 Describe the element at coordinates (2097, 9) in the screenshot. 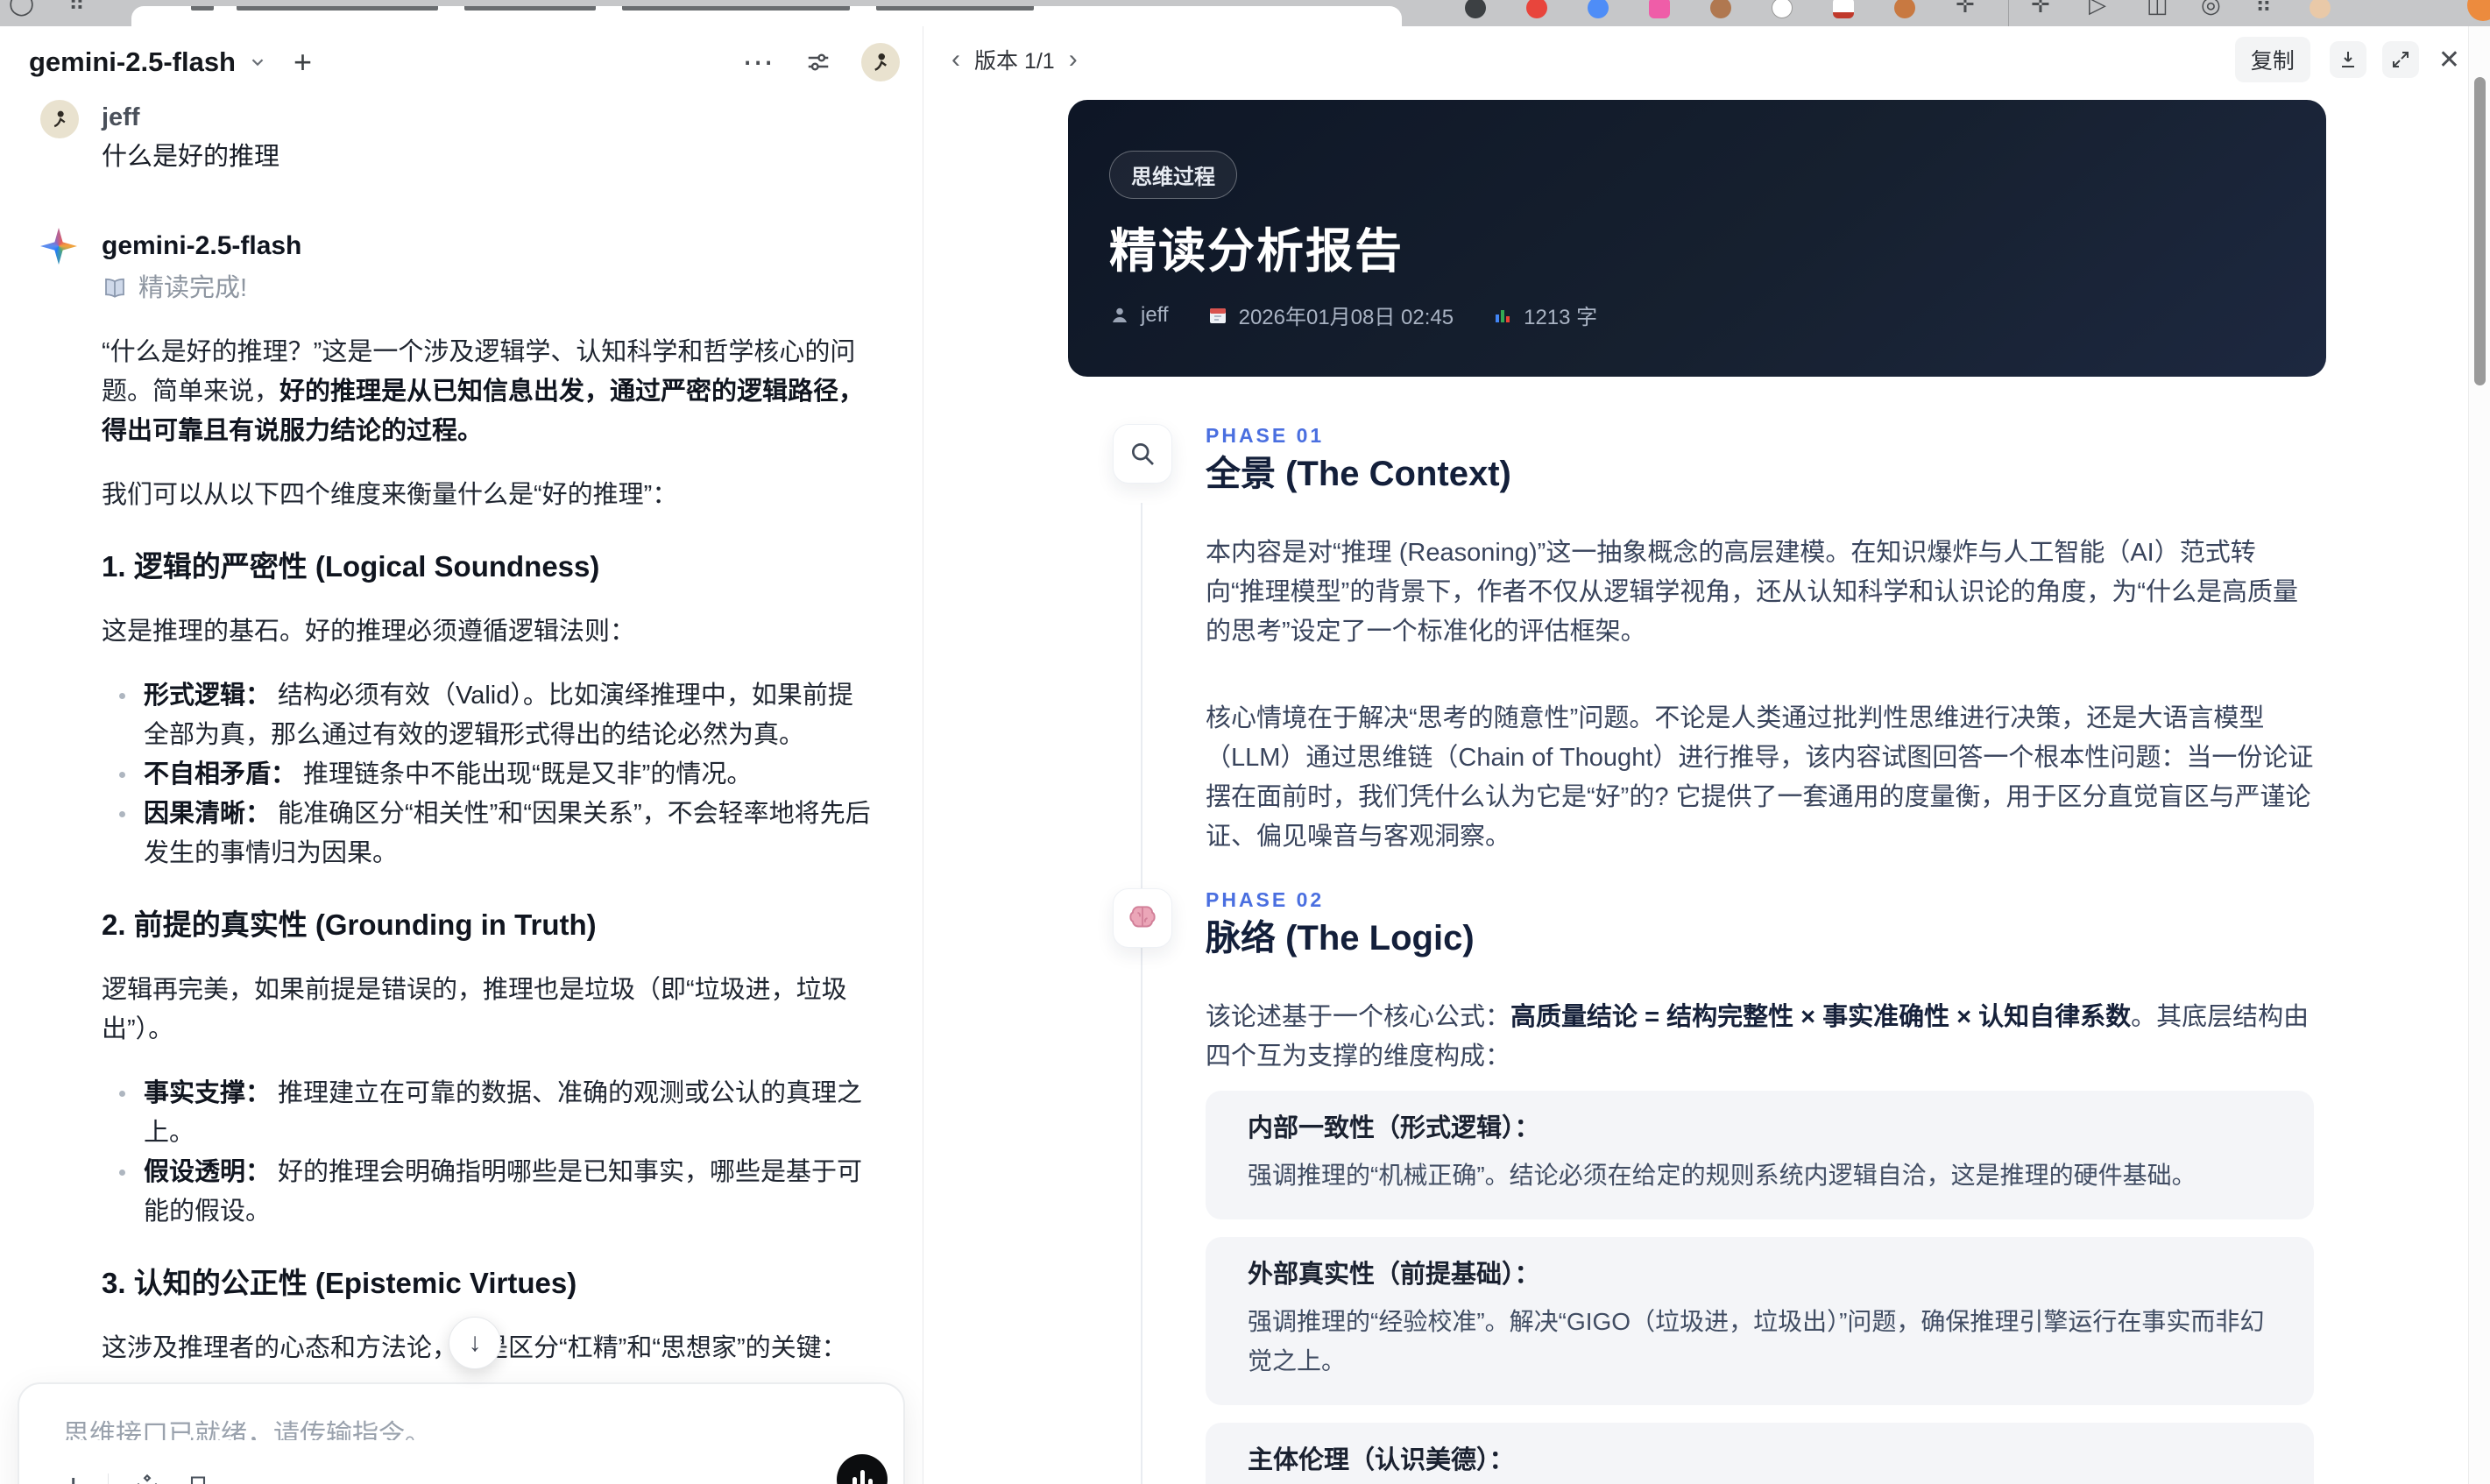

I see `browser-tool-icon: ▷` at that location.